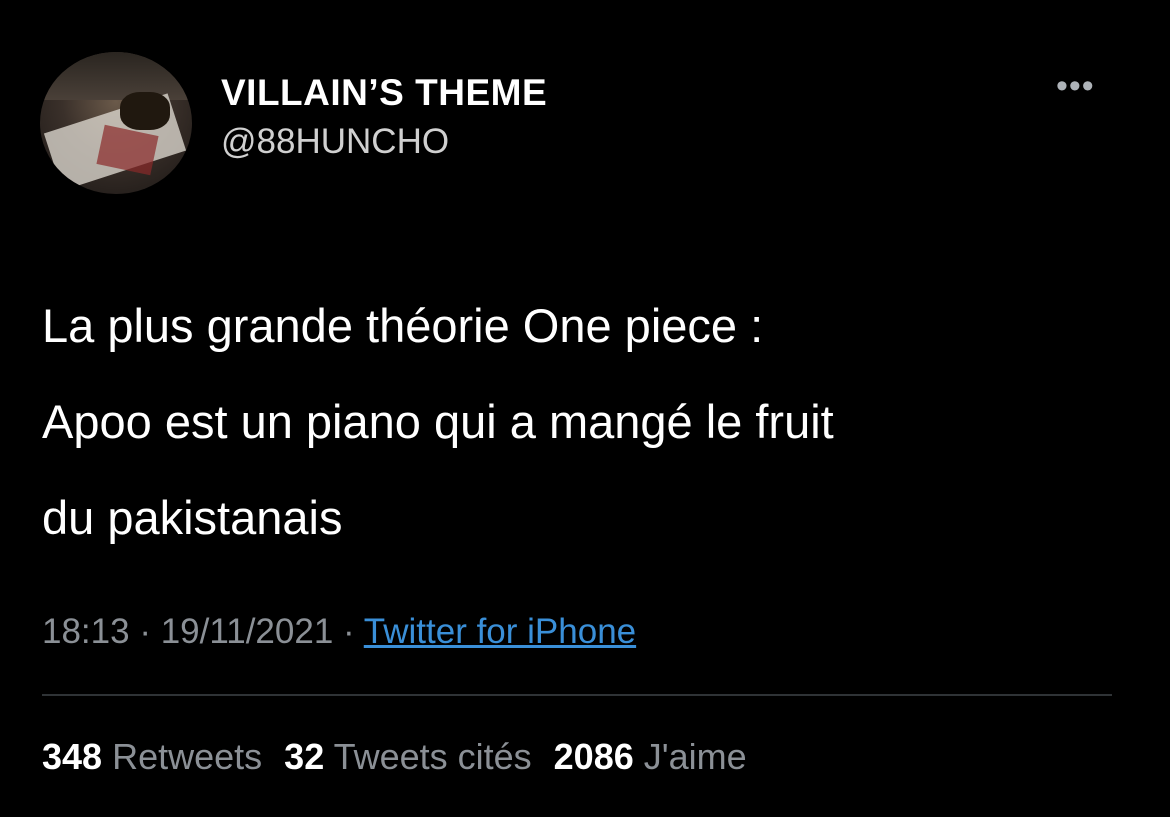 The width and height of the screenshot is (1170, 817). Describe the element at coordinates (339, 632) in the screenshot. I see `tweet-meta: 18:13 · 19/11/2021 · Twitter for iPhone` at that location.